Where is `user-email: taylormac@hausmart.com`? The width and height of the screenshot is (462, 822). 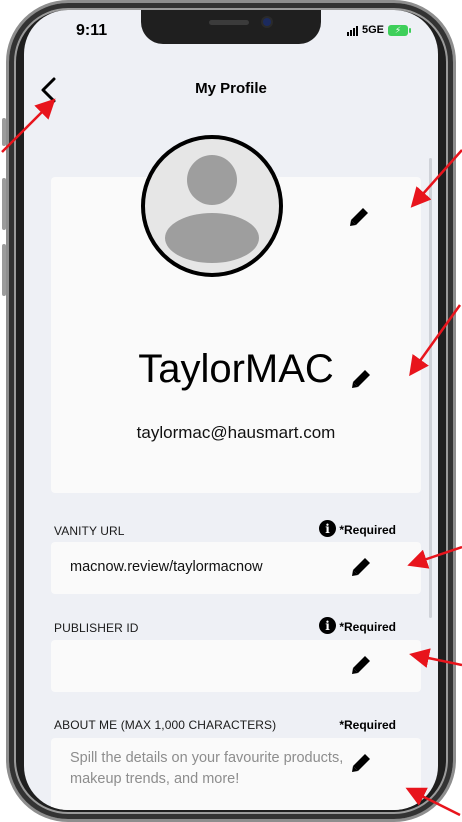 user-email: taylormac@hausmart.com is located at coordinates (236, 432).